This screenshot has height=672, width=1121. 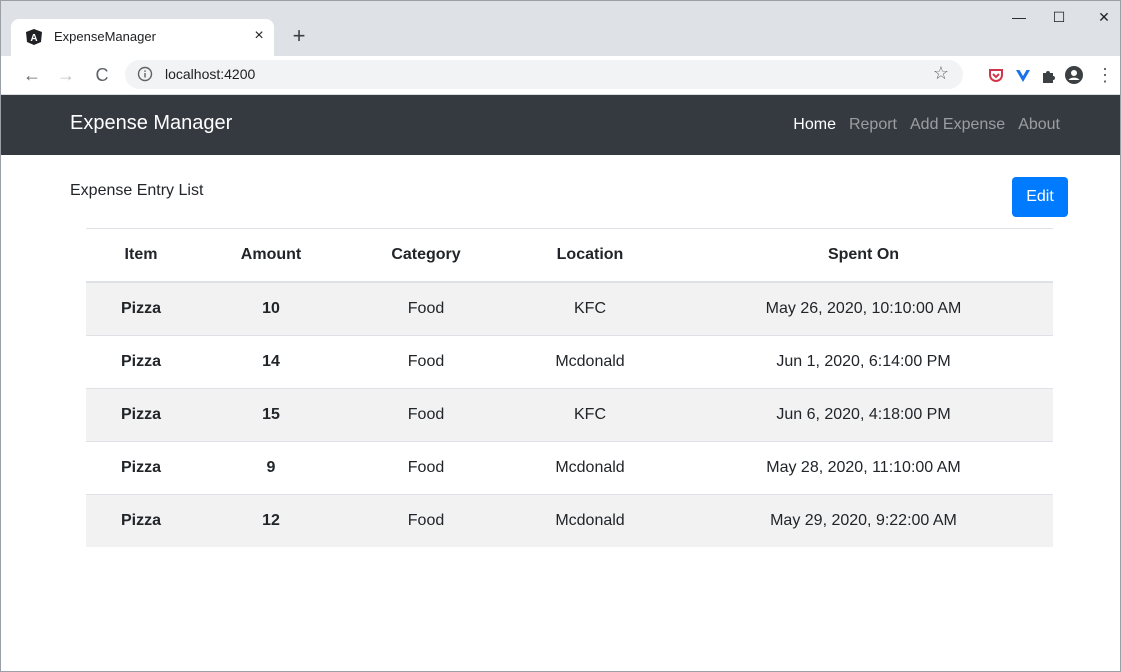 What do you see at coordinates (32, 75) in the screenshot?
I see `back-button: ←` at bounding box center [32, 75].